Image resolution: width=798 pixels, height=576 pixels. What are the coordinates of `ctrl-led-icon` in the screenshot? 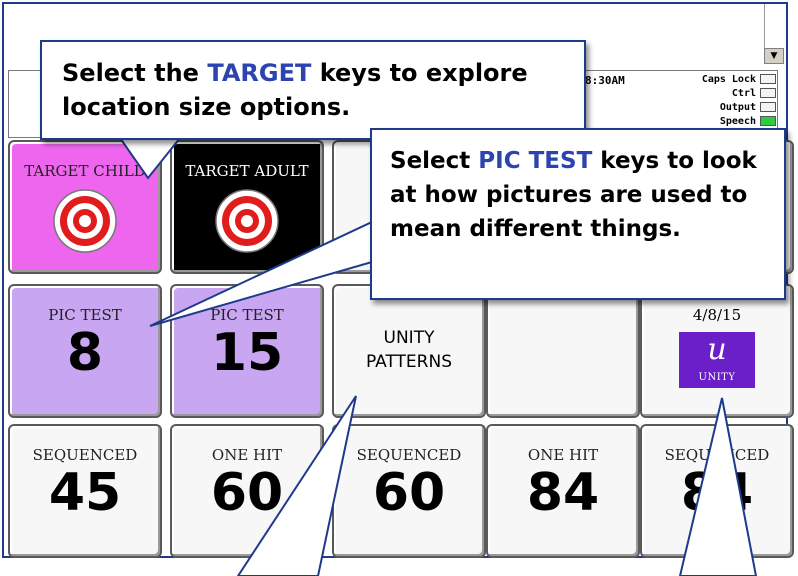 It's located at (768, 93).